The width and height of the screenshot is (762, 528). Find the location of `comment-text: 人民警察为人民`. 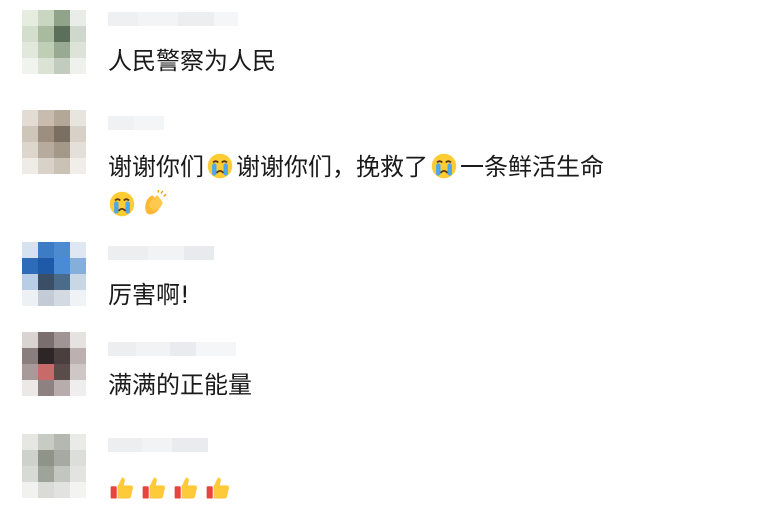

comment-text: 人民警察为人民 is located at coordinates (192, 61).